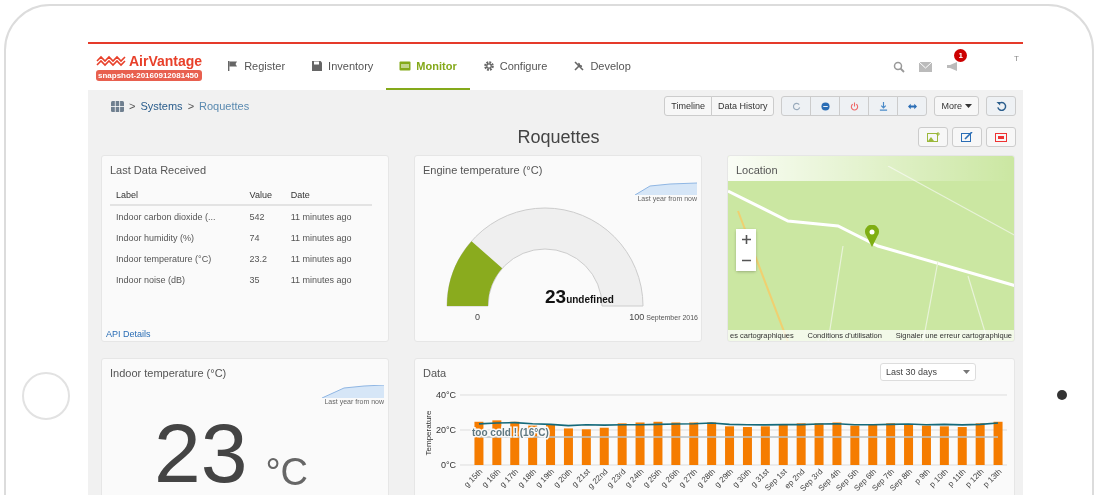  Describe the element at coordinates (435, 372) in the screenshot. I see `card-title: Data` at that location.